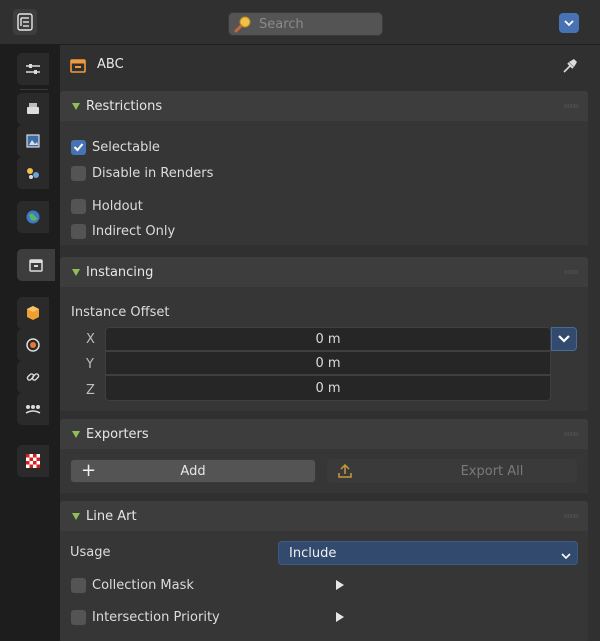  Describe the element at coordinates (330, 66) in the screenshot. I see `object-header: ABC` at that location.